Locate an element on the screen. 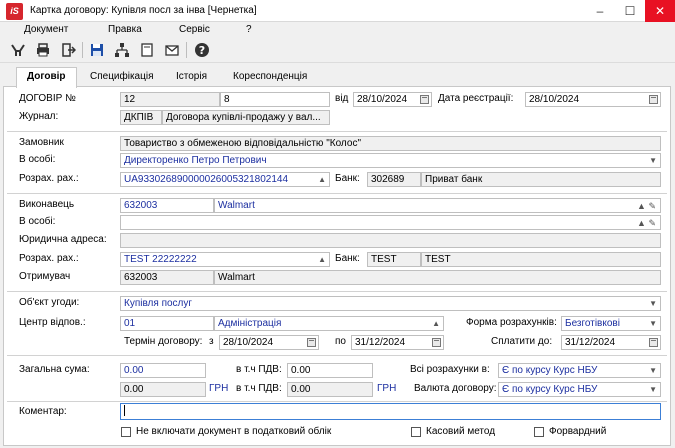  executor-code-field: 632003 is located at coordinates (167, 205).